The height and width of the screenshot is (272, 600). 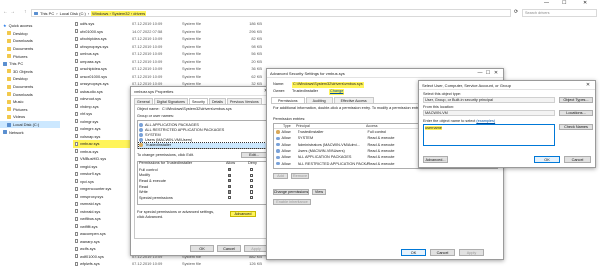 I want to click on refresh-icon: ⟳, so click(x=516, y=12).